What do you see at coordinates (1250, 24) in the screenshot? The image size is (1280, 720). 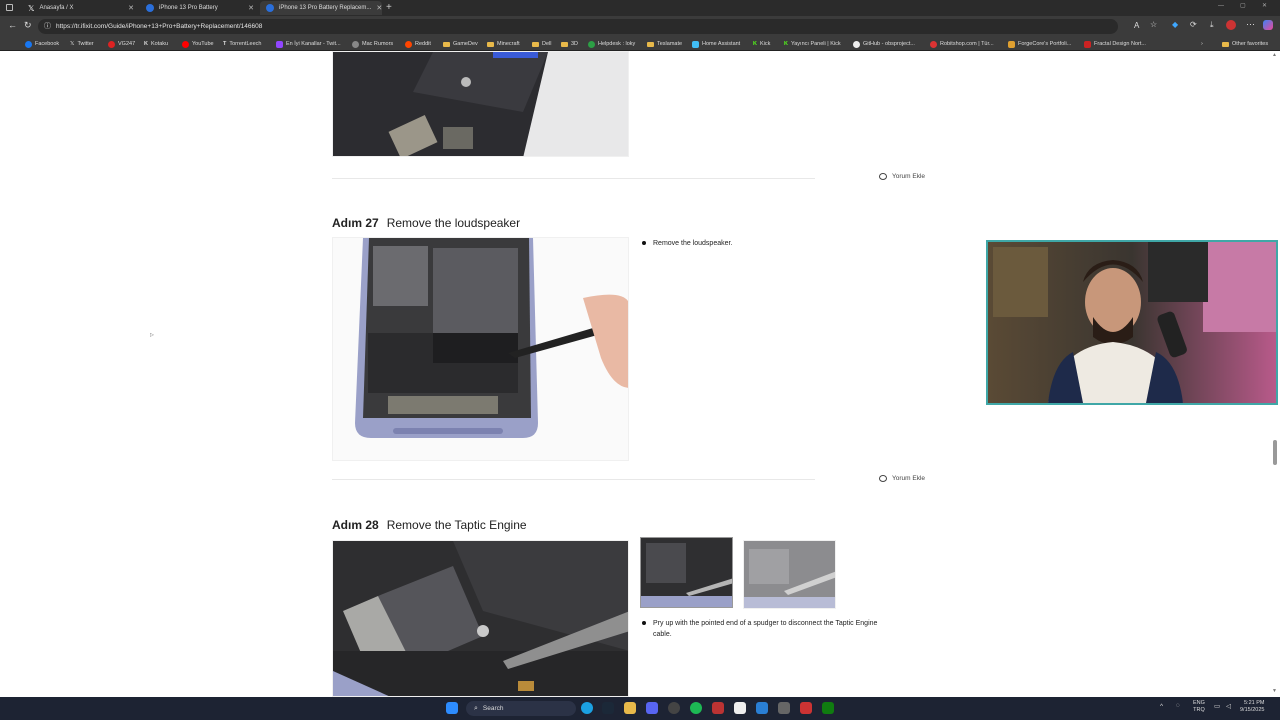 I see `more-menu-icon: ⋯` at bounding box center [1250, 24].